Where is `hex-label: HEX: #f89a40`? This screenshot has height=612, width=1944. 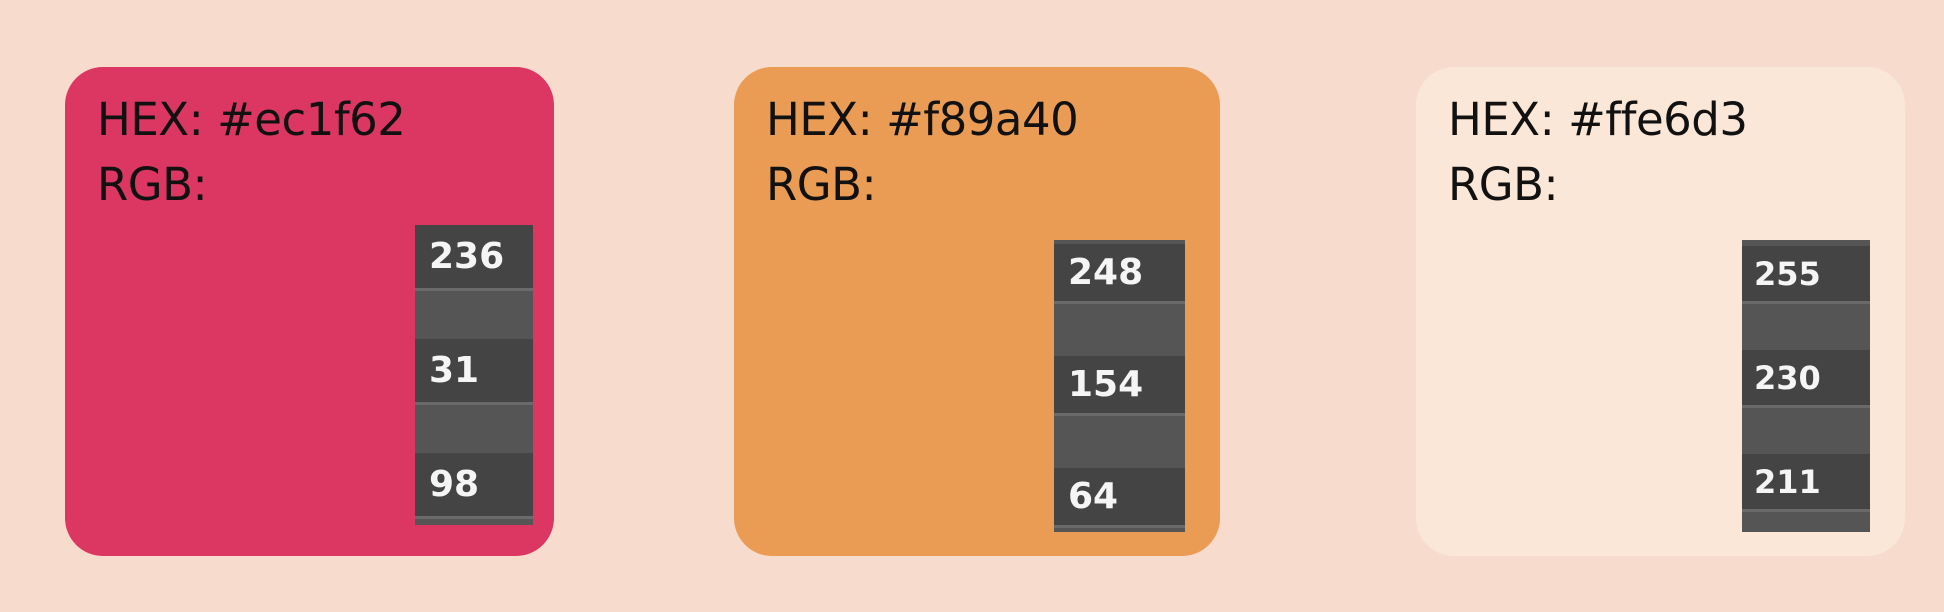
hex-label: HEX: #f89a40 is located at coordinates (922, 119).